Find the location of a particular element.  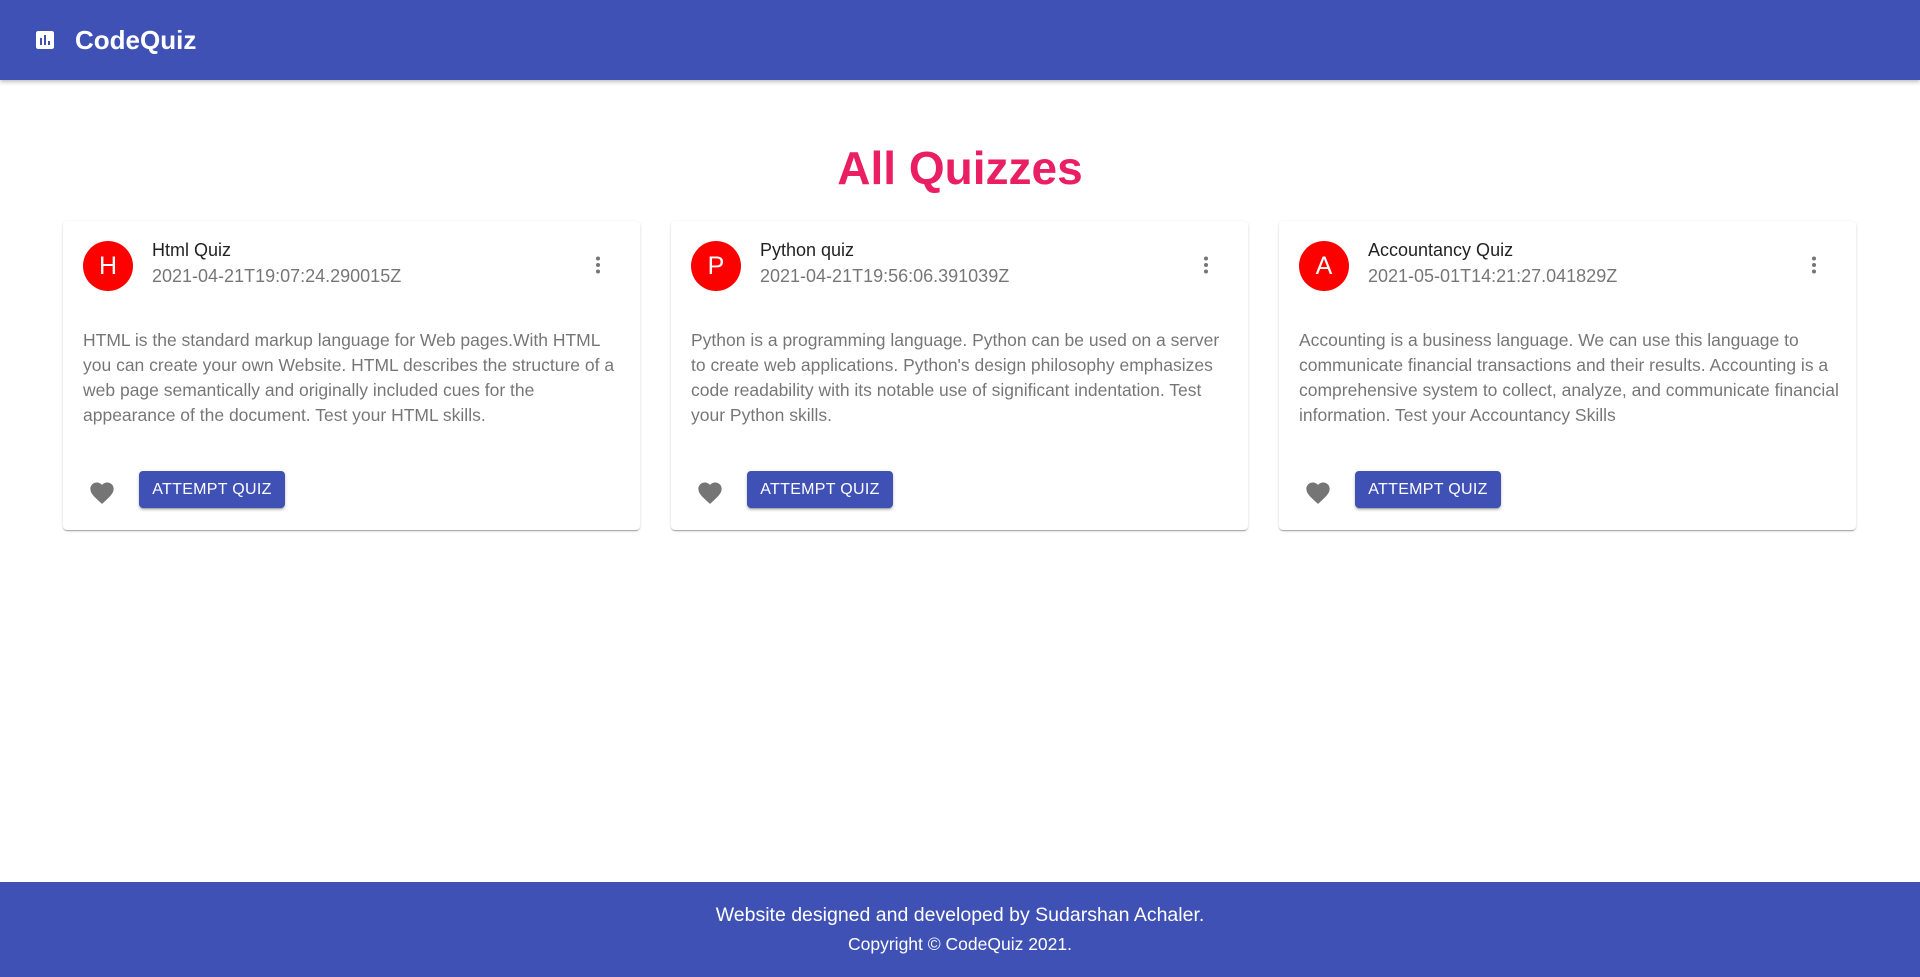

footer-copyright: Copyright © CodeQuiz 2021. is located at coordinates (960, 944).